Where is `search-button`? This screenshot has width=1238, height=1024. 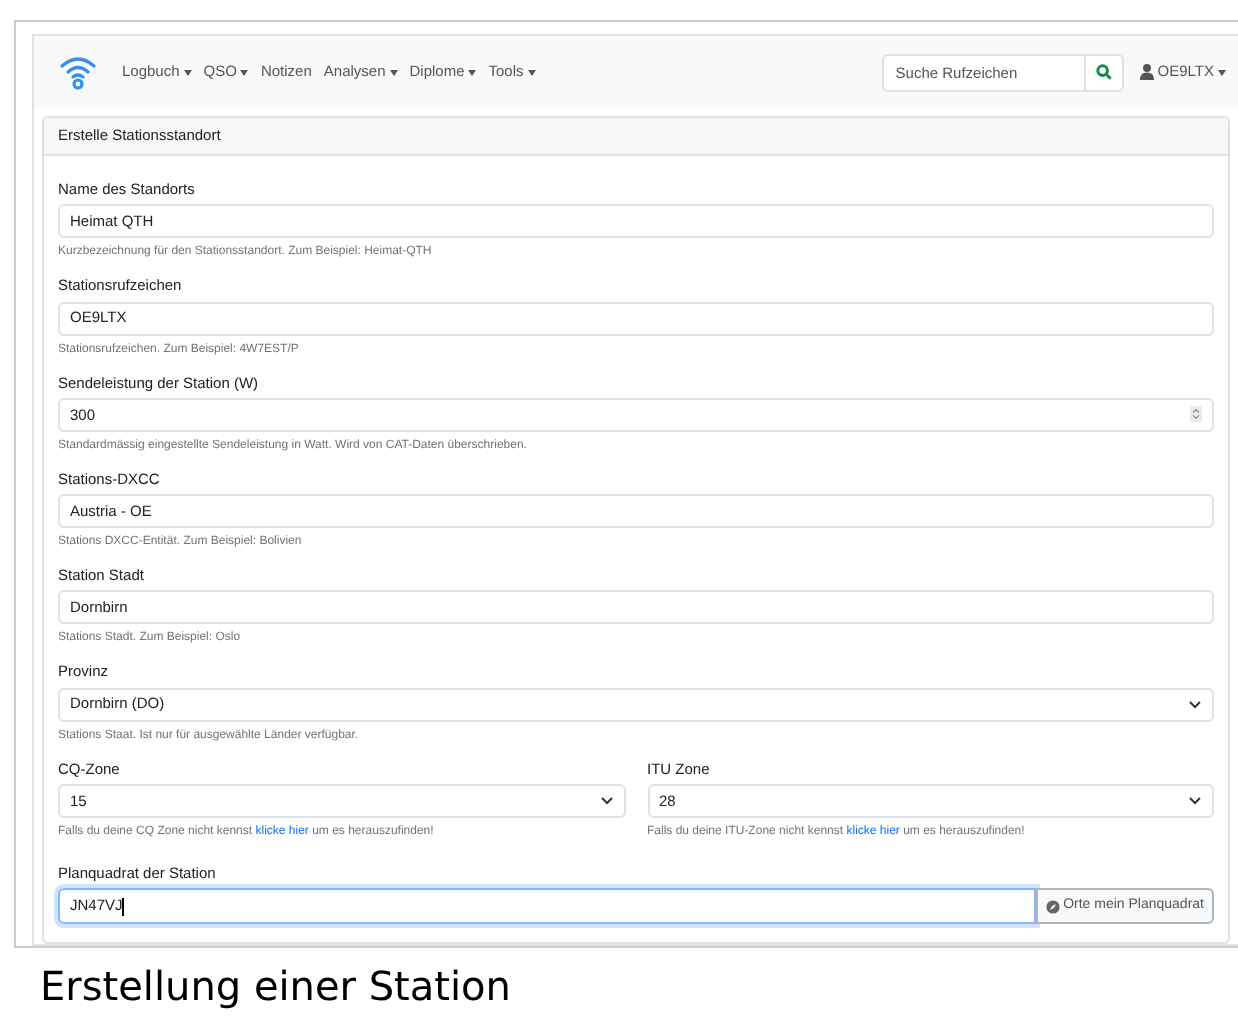 search-button is located at coordinates (1104, 72).